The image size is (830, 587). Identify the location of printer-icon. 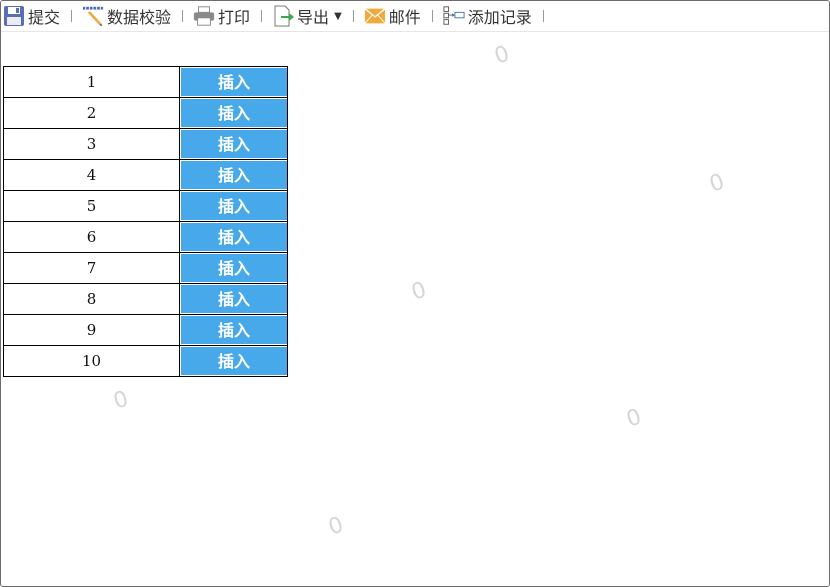
(204, 16).